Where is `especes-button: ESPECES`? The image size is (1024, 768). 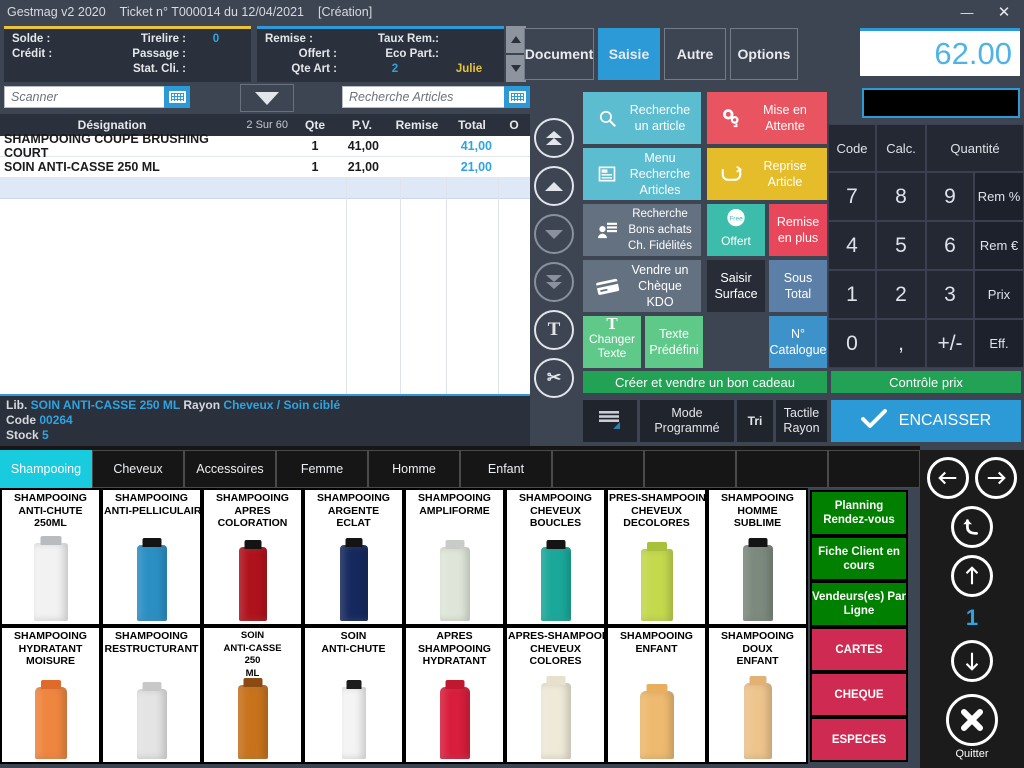
especes-button: ESPECES is located at coordinates (859, 739).